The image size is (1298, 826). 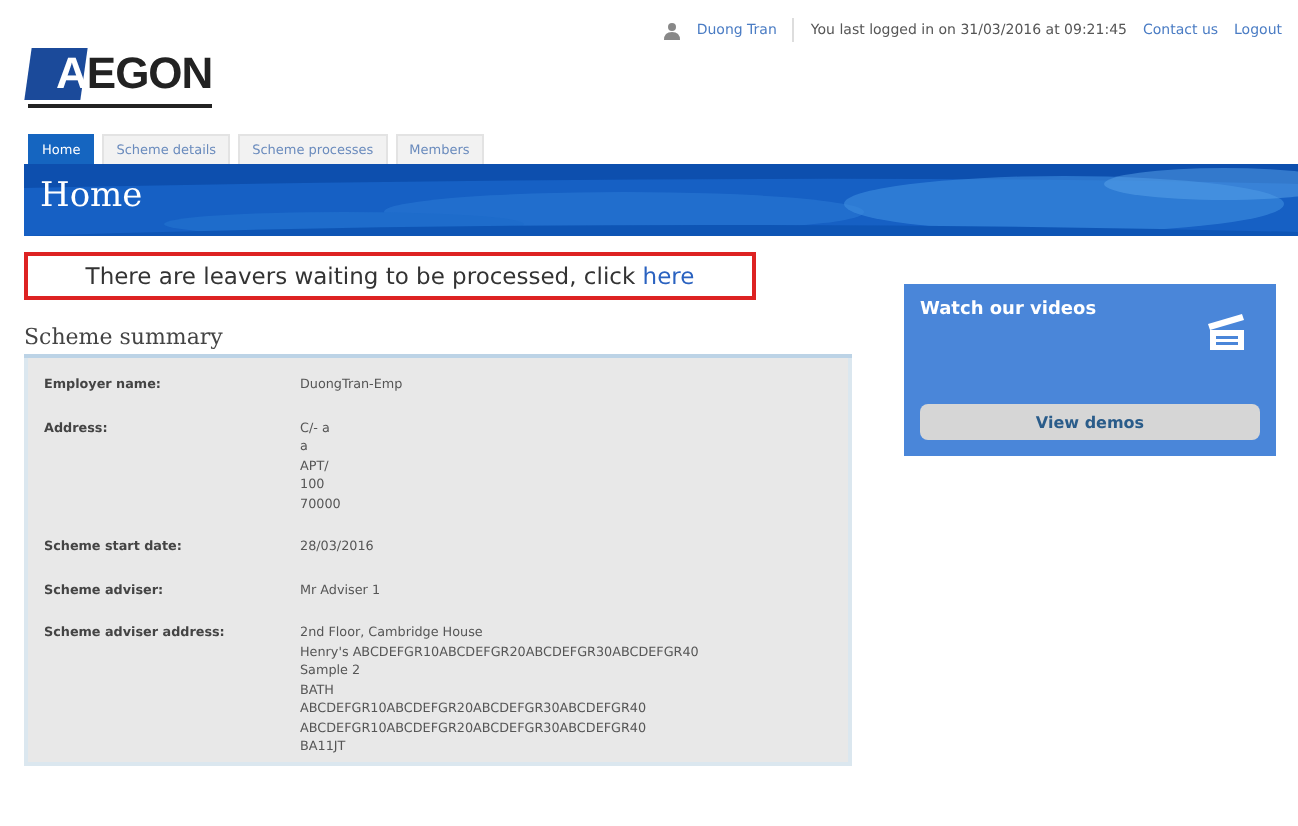 What do you see at coordinates (1008, 312) in the screenshot?
I see `card-title: Watch our videos` at bounding box center [1008, 312].